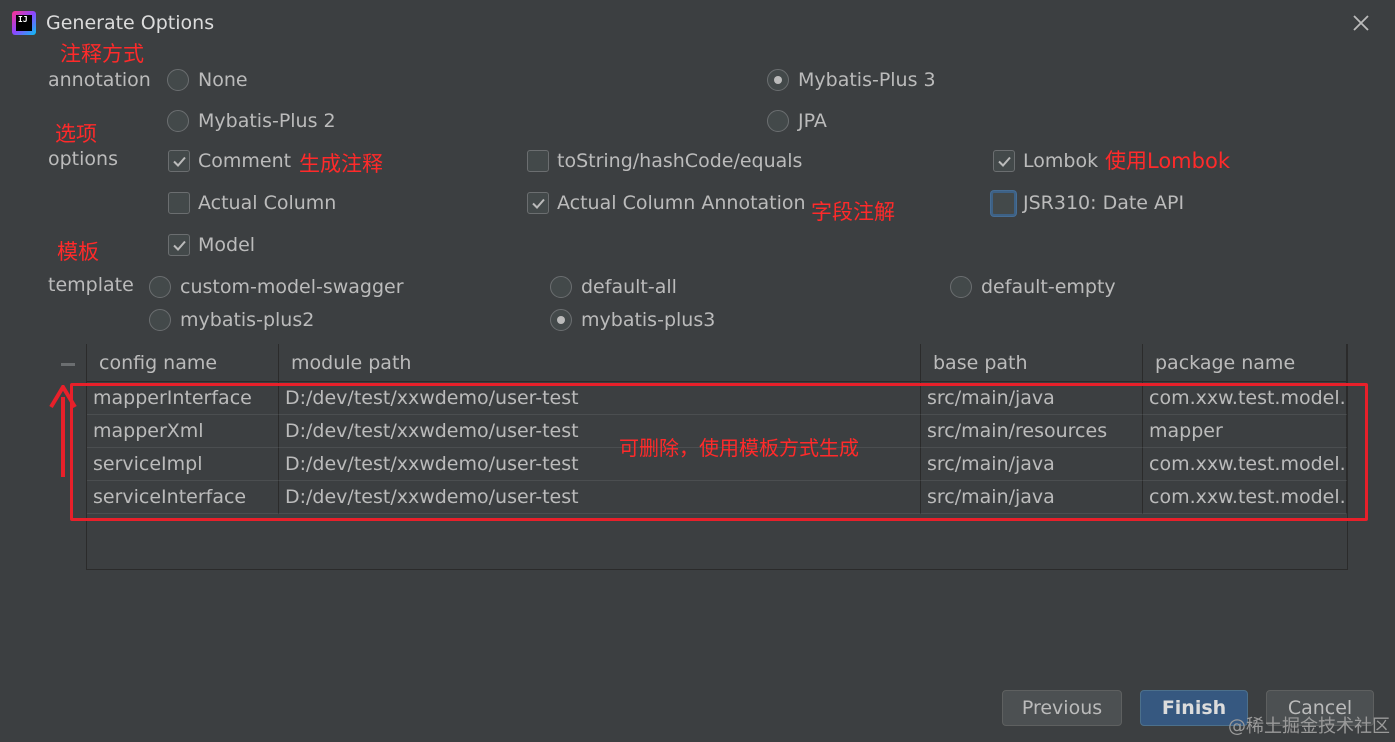 The width and height of the screenshot is (1395, 742). What do you see at coordinates (961, 287) in the screenshot?
I see `radio-template-default-empty` at bounding box center [961, 287].